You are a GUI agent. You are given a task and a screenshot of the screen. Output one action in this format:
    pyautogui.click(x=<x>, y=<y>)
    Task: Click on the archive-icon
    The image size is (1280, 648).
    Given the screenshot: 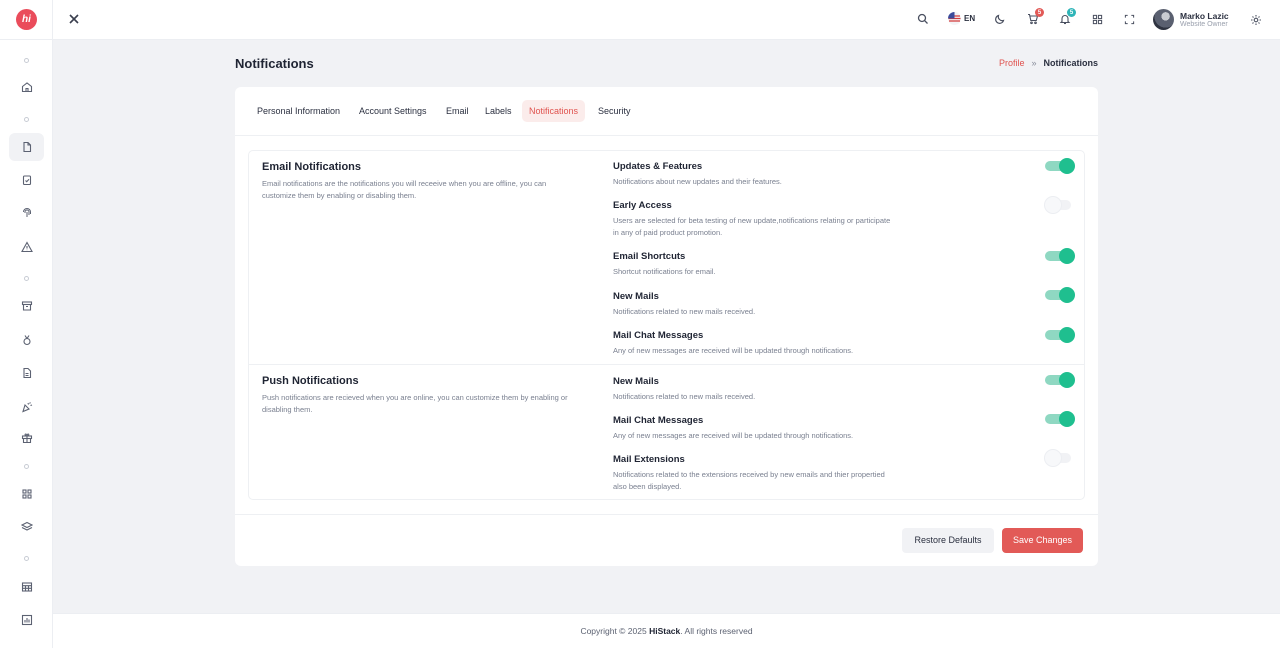 What is the action you would take?
    pyautogui.click(x=26, y=306)
    